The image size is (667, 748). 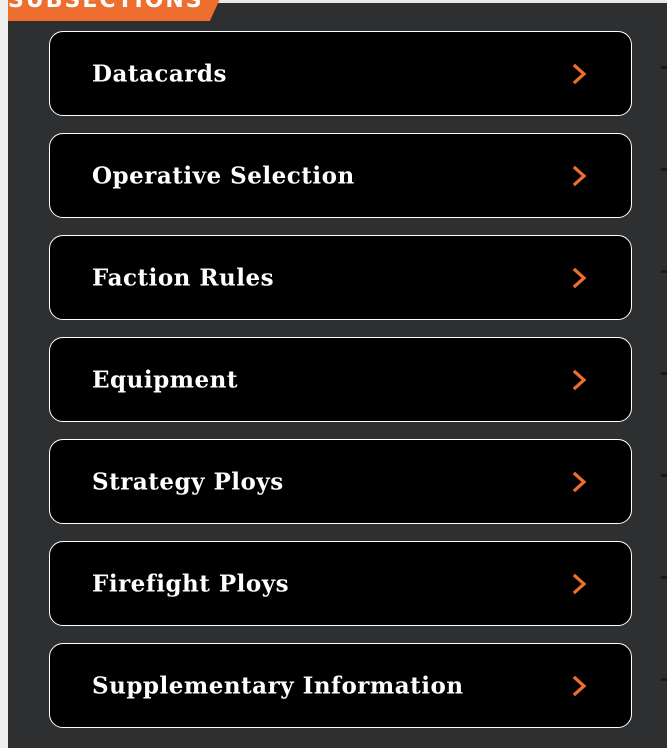 What do you see at coordinates (223, 175) in the screenshot?
I see `nav-item-label: Operative Selection` at bounding box center [223, 175].